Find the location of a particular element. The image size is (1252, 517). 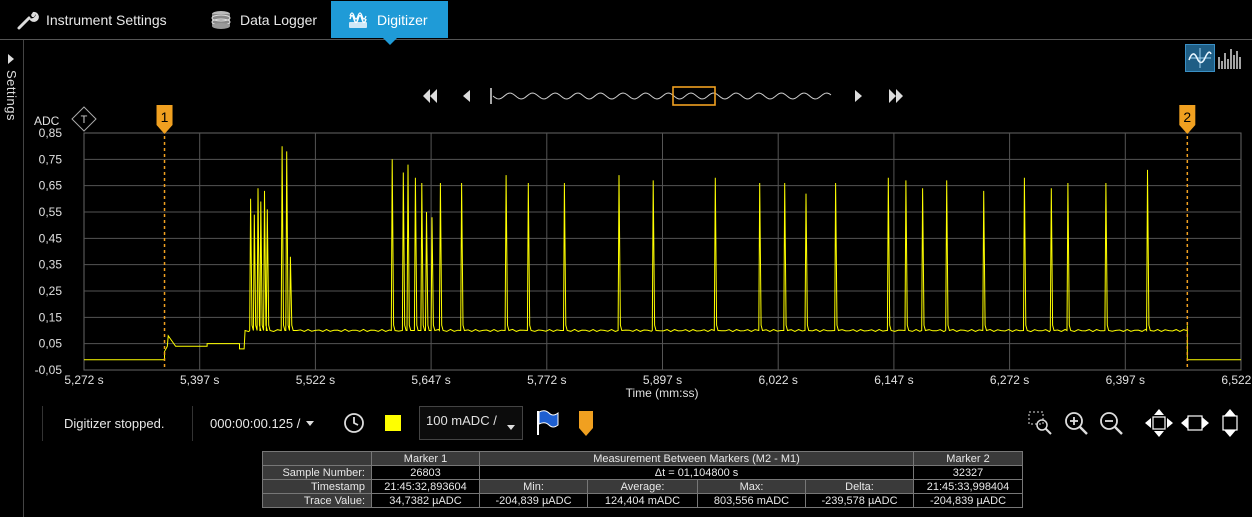

disk-stack-icon is located at coordinates (221, 20).